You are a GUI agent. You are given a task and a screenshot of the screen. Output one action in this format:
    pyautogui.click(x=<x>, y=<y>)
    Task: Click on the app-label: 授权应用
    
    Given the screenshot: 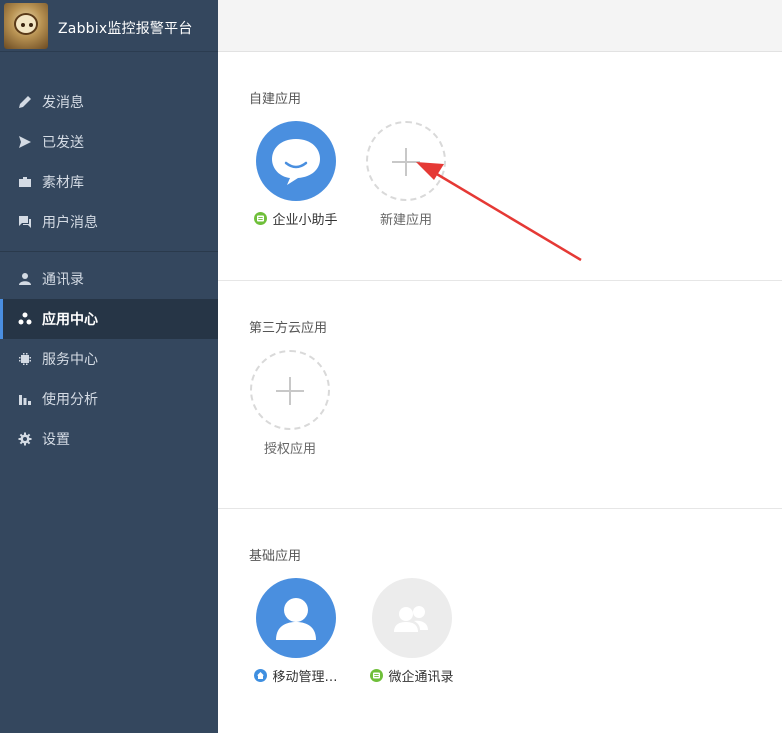 What is the action you would take?
    pyautogui.click(x=289, y=449)
    